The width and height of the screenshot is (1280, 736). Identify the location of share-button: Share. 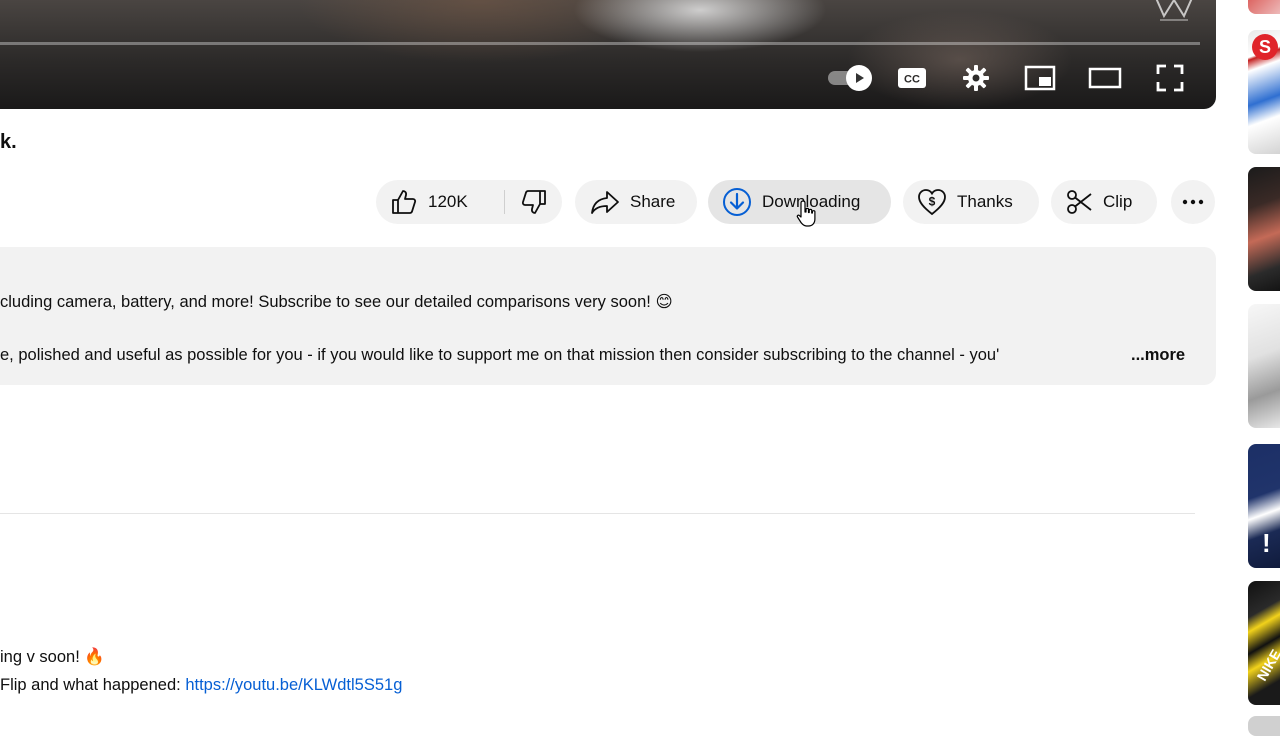
(636, 202).